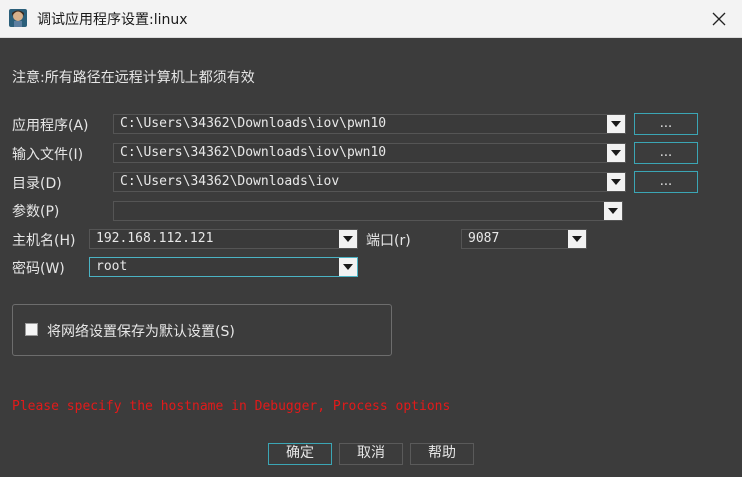 The image size is (742, 477). I want to click on directory-label: 目录(D), so click(37, 184).